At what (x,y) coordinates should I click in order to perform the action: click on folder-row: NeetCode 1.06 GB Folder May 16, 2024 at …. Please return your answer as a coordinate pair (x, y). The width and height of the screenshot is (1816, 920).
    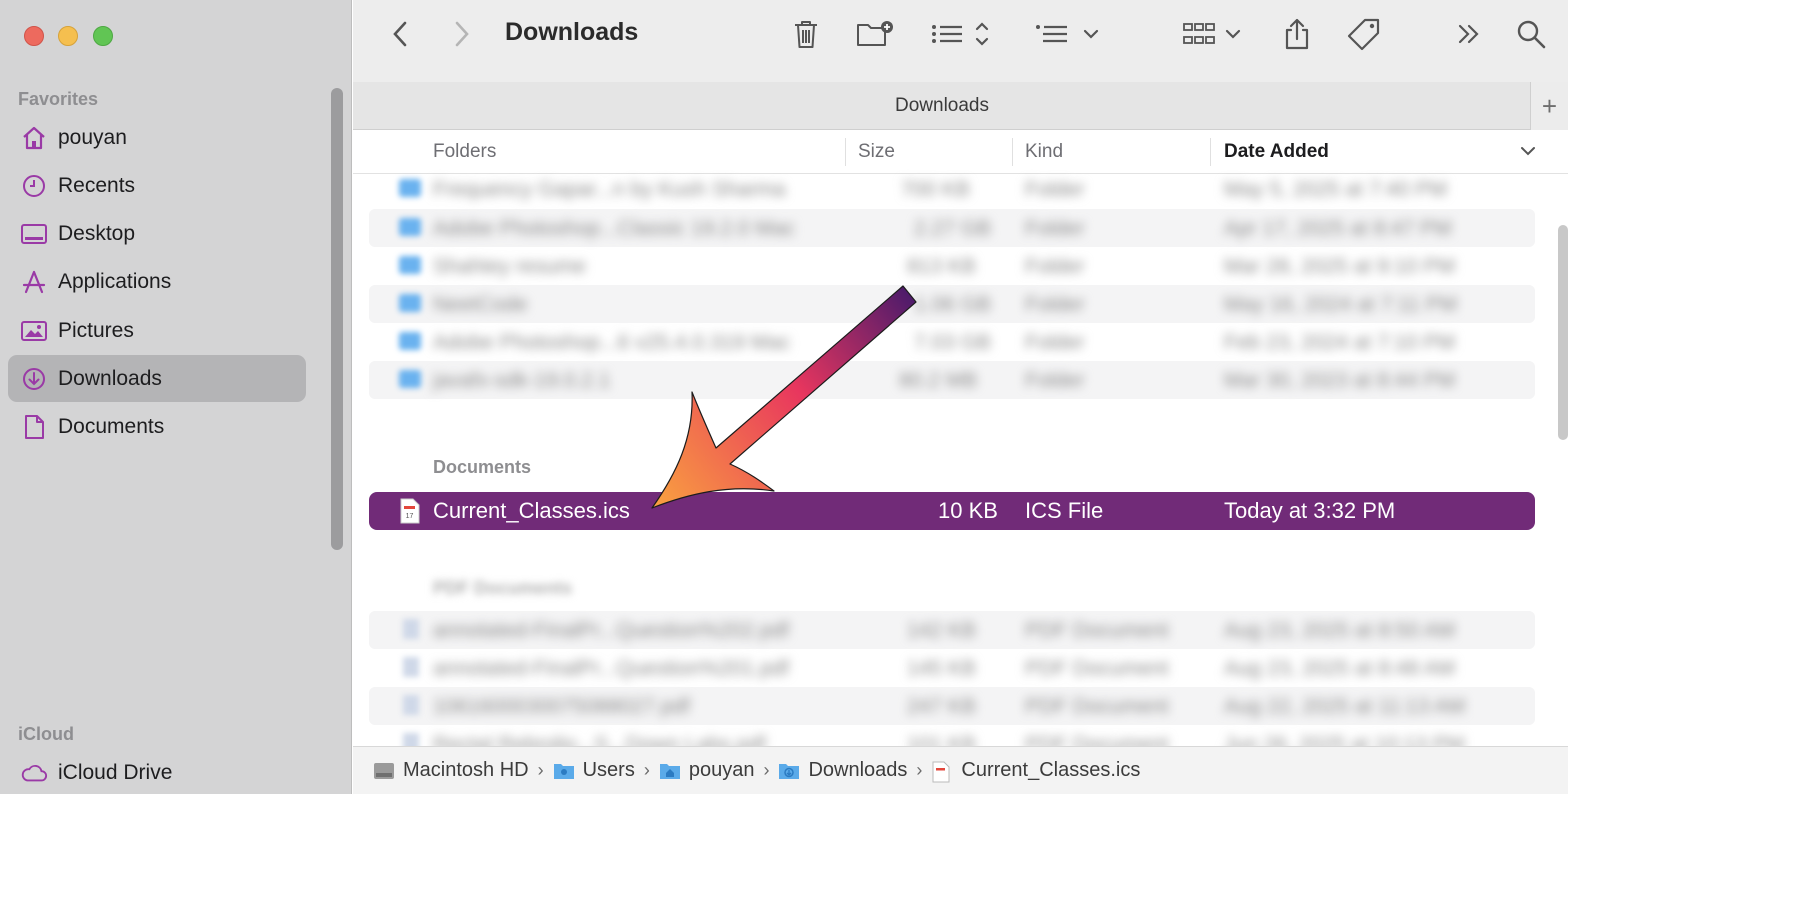
    Looking at the image, I should click on (952, 304).